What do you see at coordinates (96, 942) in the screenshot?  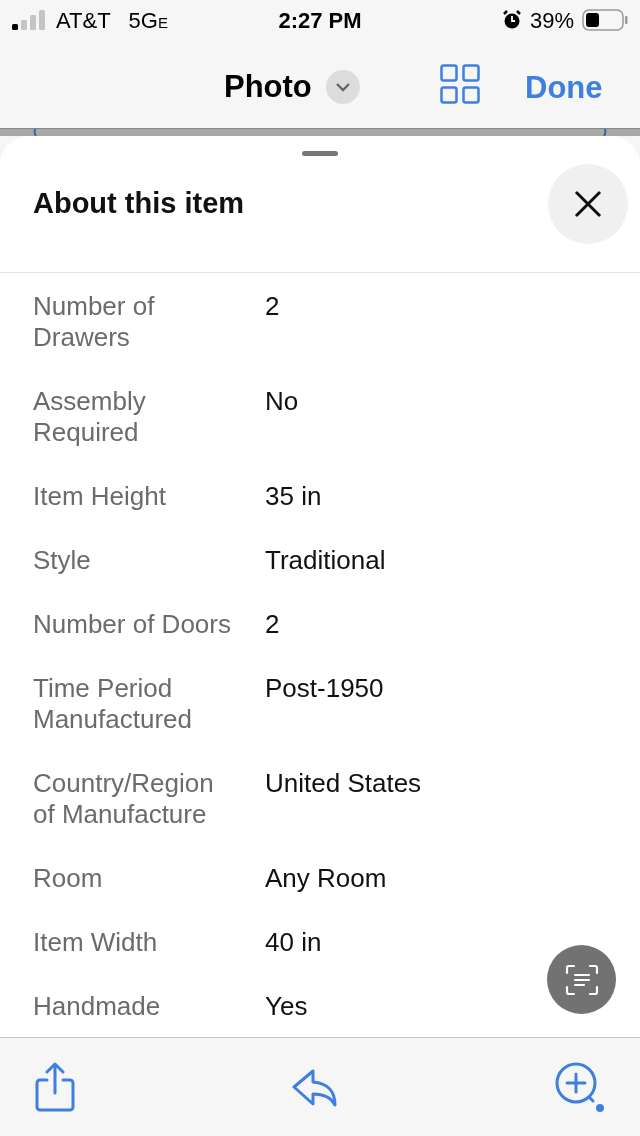 I see `spec-label: Item Width` at bounding box center [96, 942].